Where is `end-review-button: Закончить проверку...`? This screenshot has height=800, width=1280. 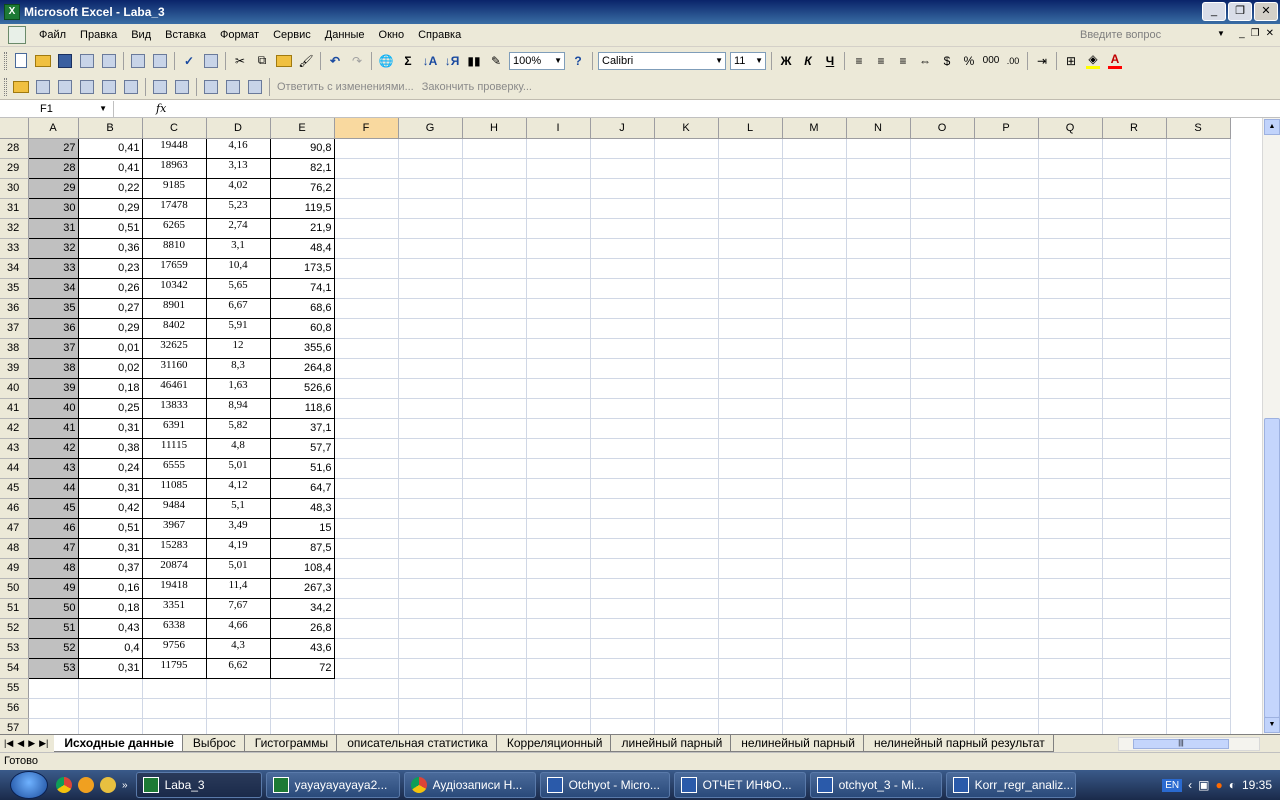
end-review-button: Закончить проверку... is located at coordinates (477, 87).